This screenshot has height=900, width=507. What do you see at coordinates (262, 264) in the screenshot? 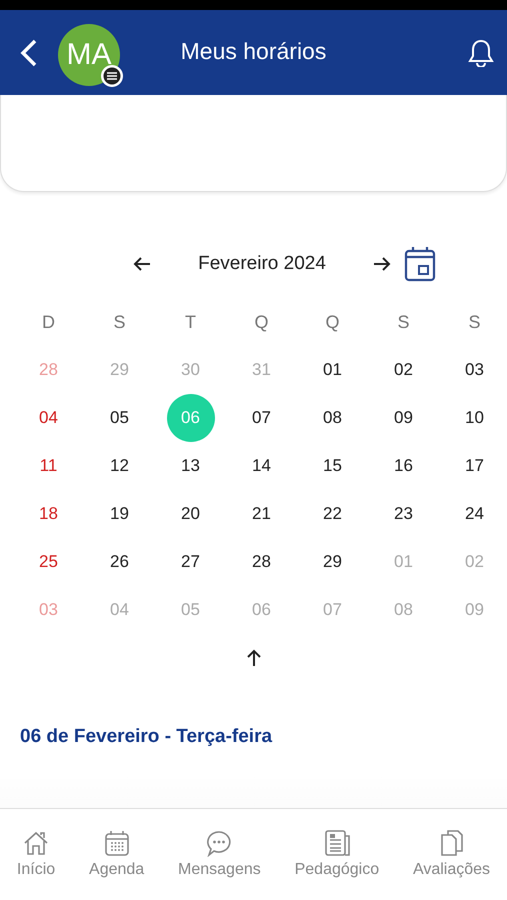
I see `month-label: Fevereiro 2024` at bounding box center [262, 264].